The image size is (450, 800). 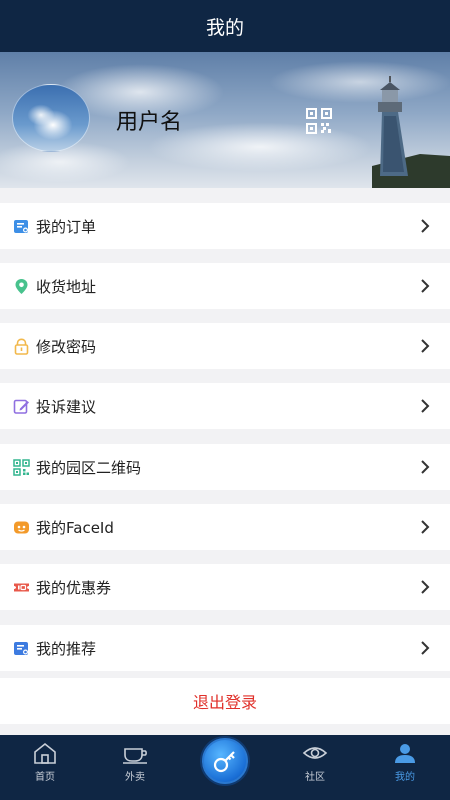 What do you see at coordinates (66, 286) in the screenshot?
I see `menu-item-label: 收货地址` at bounding box center [66, 286].